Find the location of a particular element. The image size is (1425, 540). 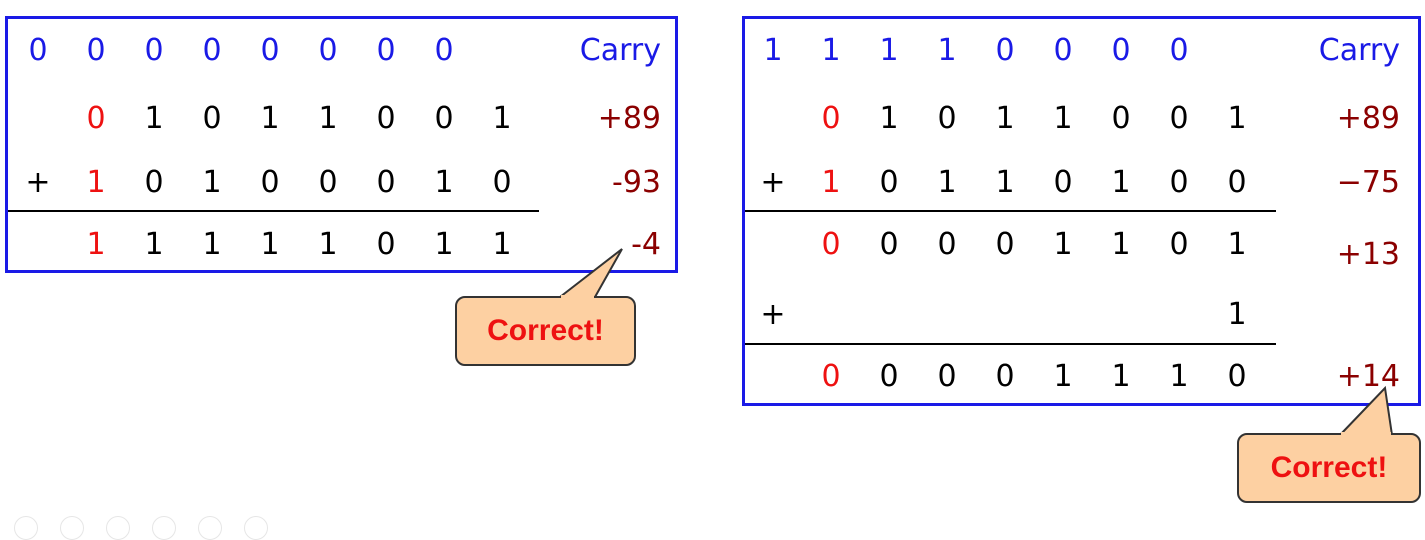

operand-b-decimal: −75 is located at coordinates (1368, 182).